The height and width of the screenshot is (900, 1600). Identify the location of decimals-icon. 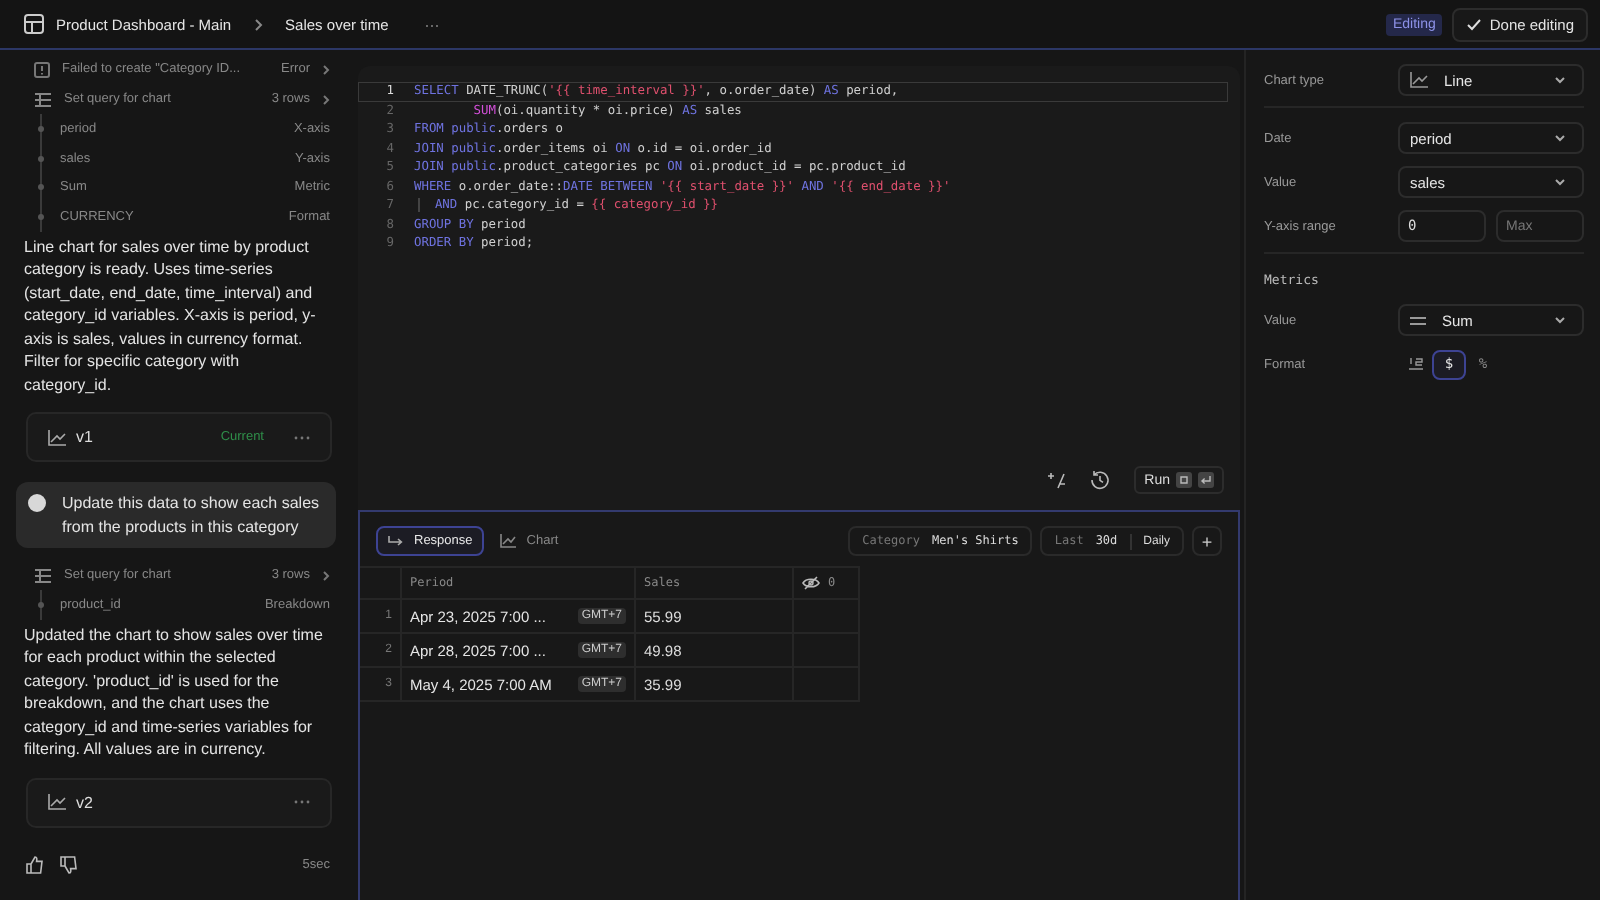
(1415, 364).